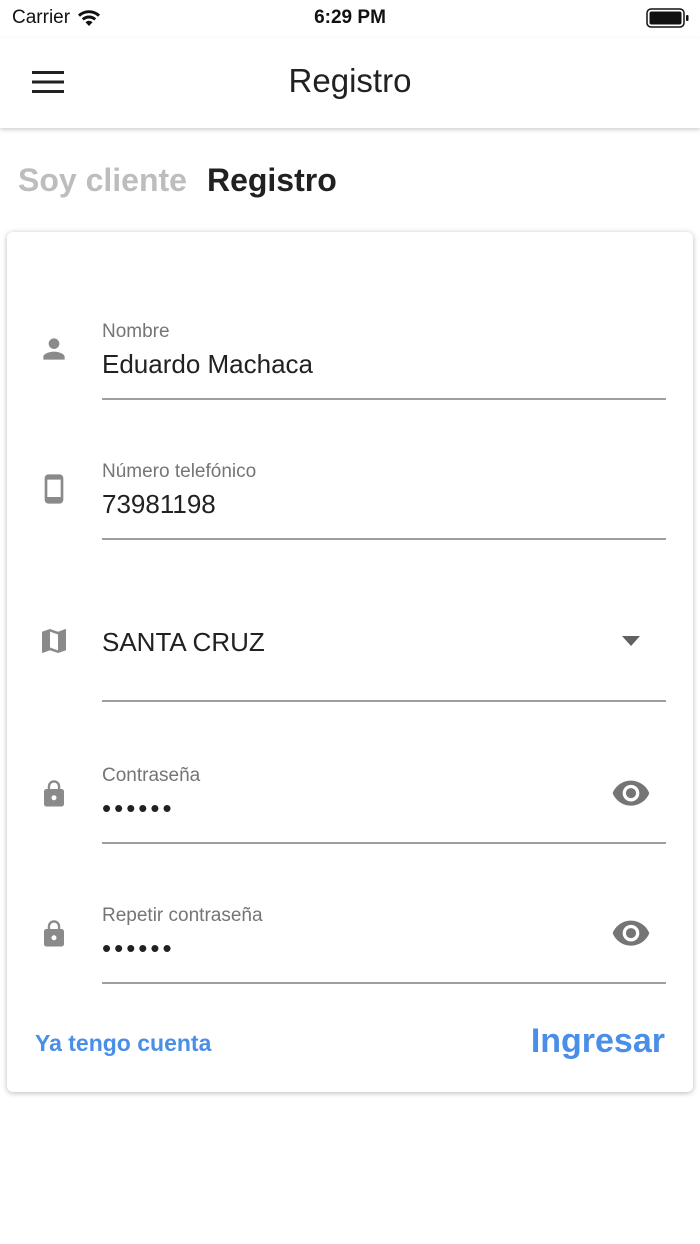 The image size is (700, 1244). What do you see at coordinates (136, 331) in the screenshot?
I see `name-label: Nombre` at bounding box center [136, 331].